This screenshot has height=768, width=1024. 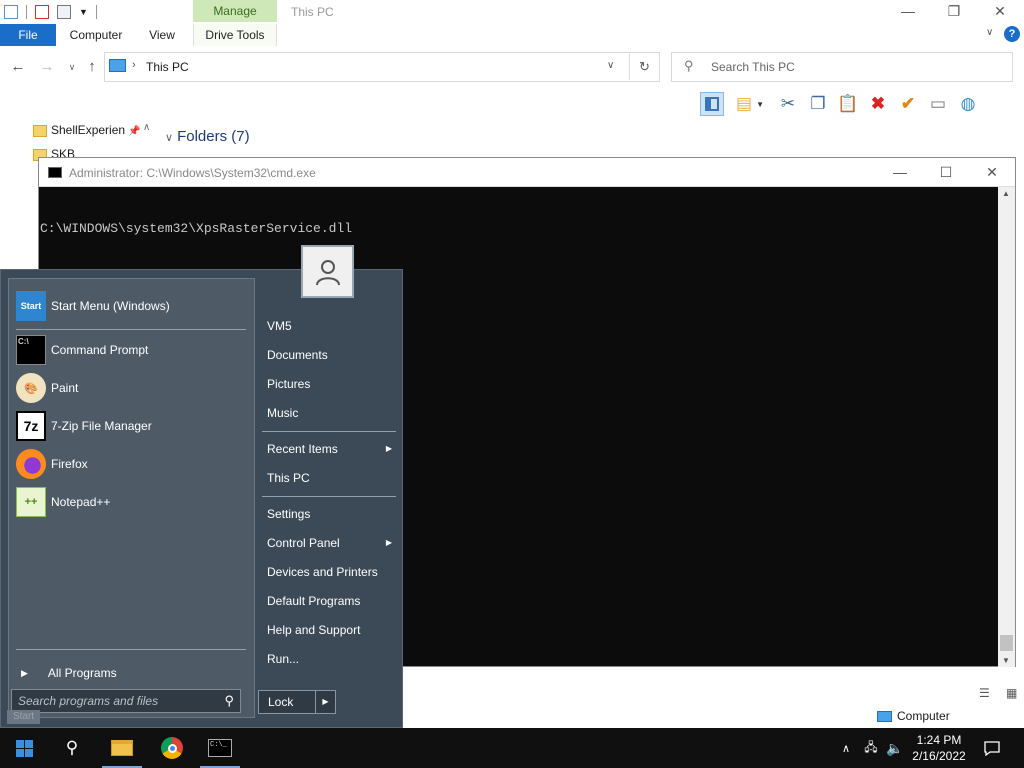 What do you see at coordinates (82, 673) in the screenshot?
I see `all-programs-label: All Programs` at bounding box center [82, 673].